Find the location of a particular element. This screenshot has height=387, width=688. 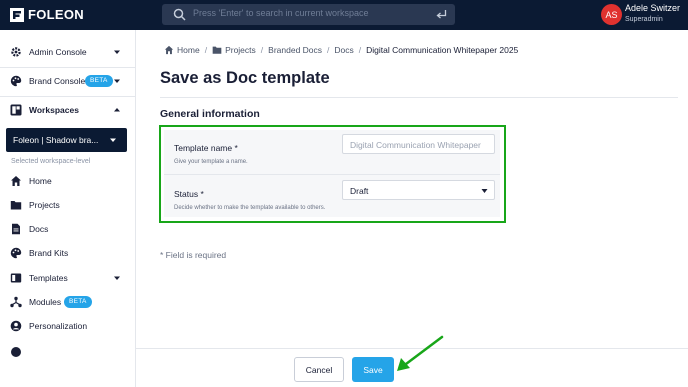

foleon-logo-icon is located at coordinates (17, 14).